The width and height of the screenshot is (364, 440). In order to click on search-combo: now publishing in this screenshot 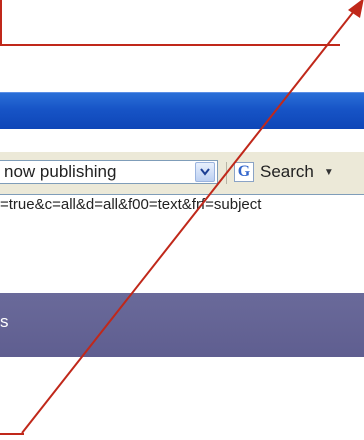, I will do `click(109, 172)`.